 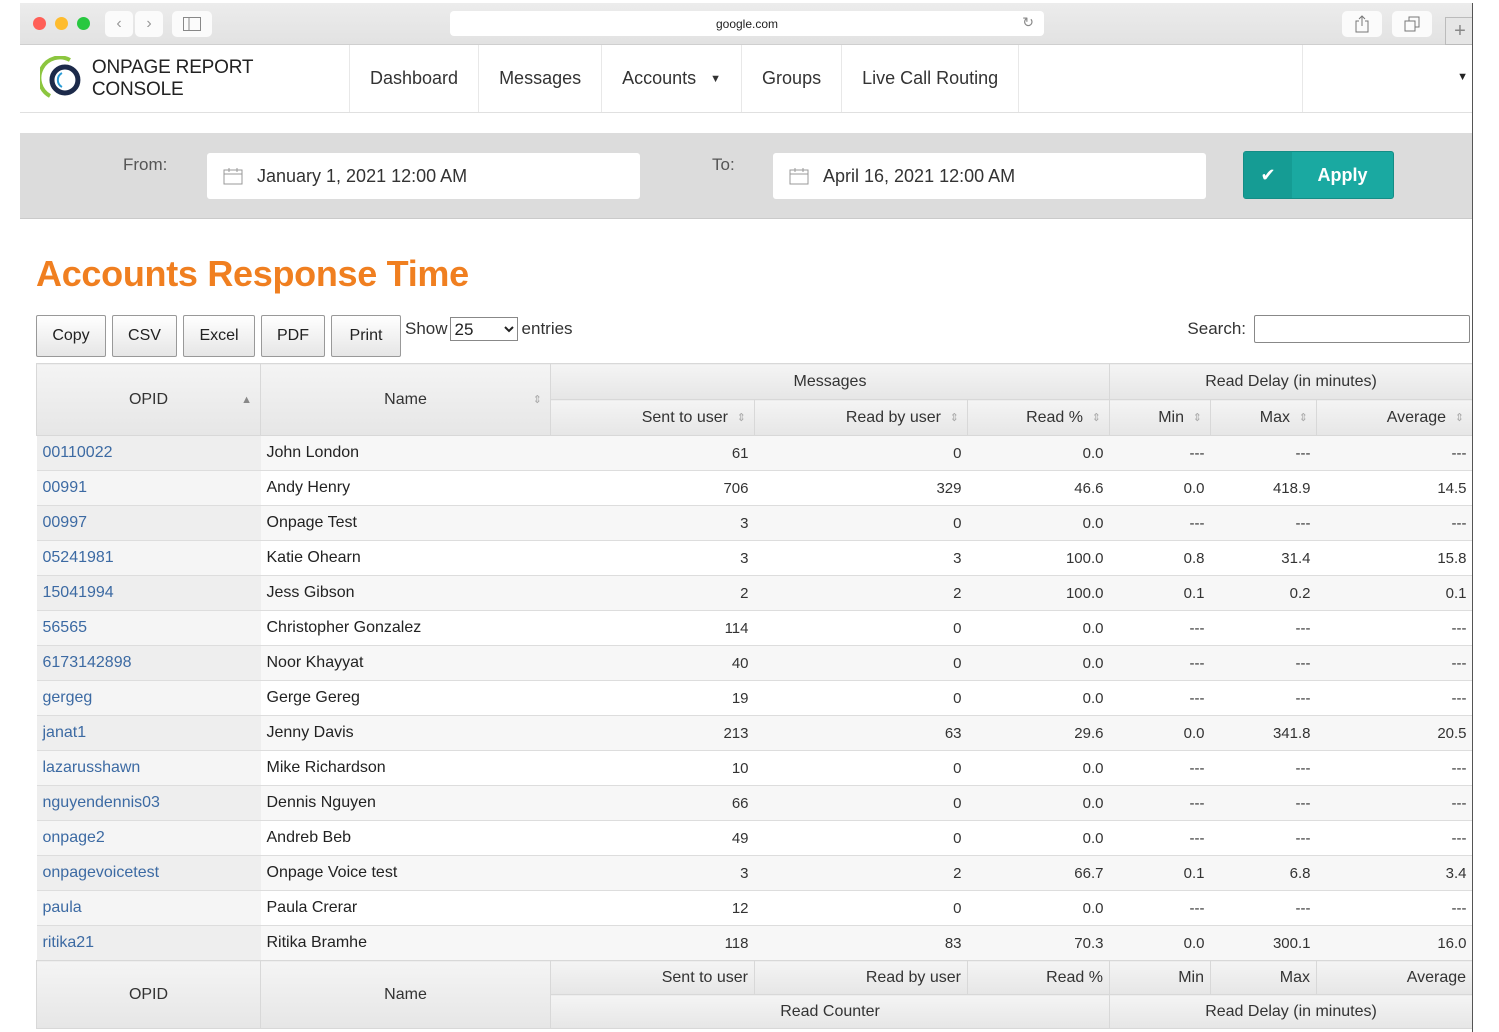 I want to click on opid-link: onpagevoicetest, so click(x=101, y=872).